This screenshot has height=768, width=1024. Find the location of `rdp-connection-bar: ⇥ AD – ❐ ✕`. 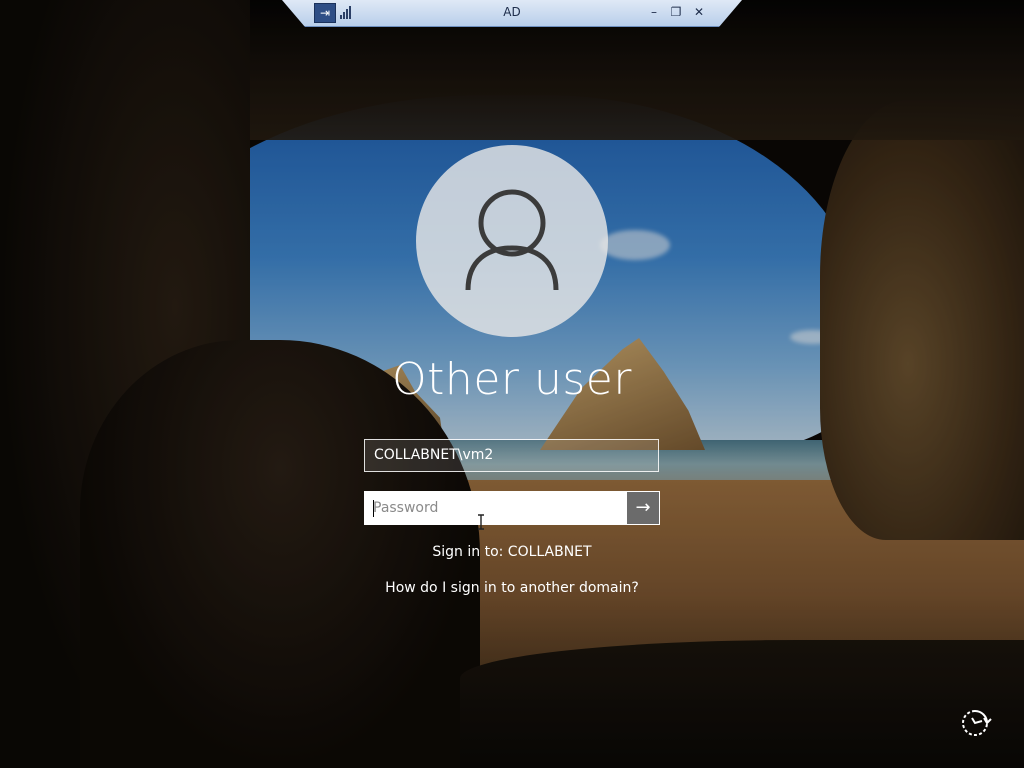

rdp-connection-bar: ⇥ AD – ❐ ✕ is located at coordinates (512, 13).